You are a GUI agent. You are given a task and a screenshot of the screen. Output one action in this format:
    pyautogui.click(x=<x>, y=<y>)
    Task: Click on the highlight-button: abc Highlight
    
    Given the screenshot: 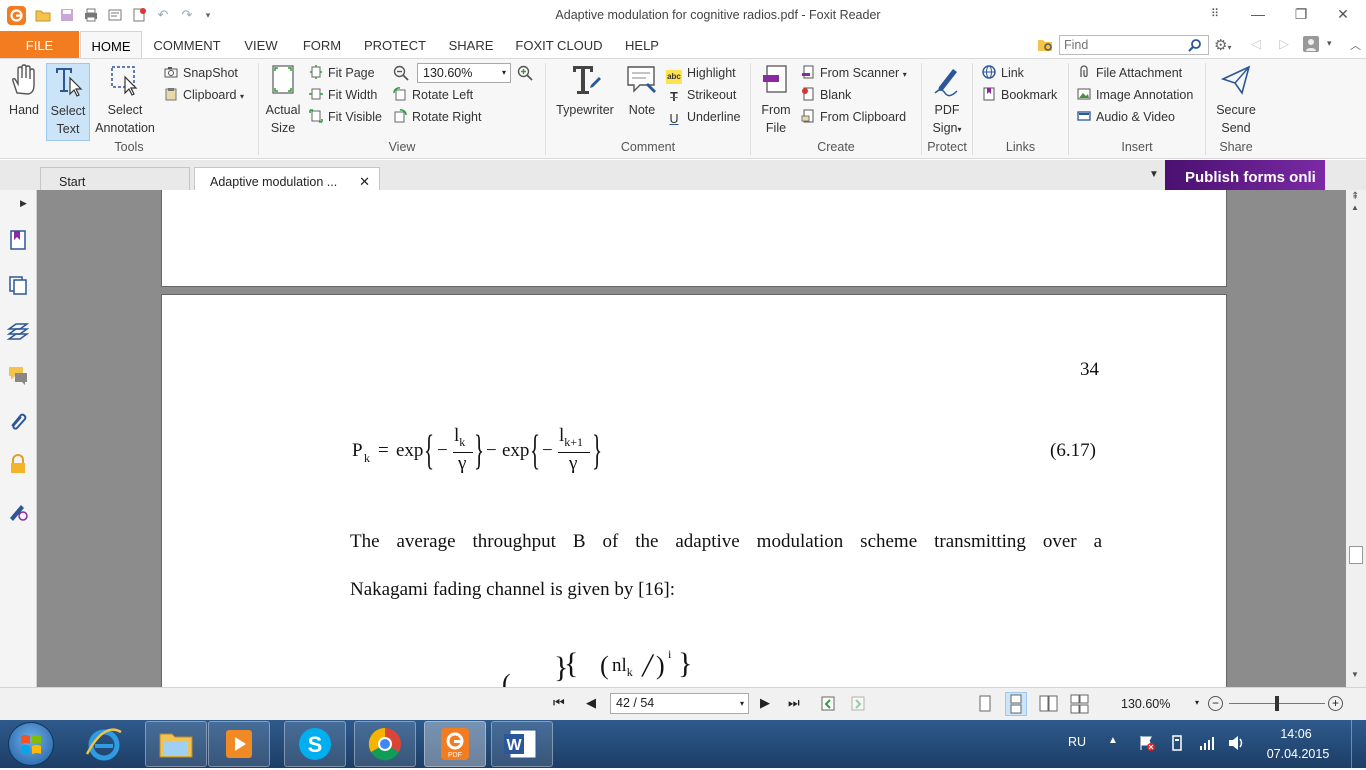 What is the action you would take?
    pyautogui.click(x=701, y=73)
    